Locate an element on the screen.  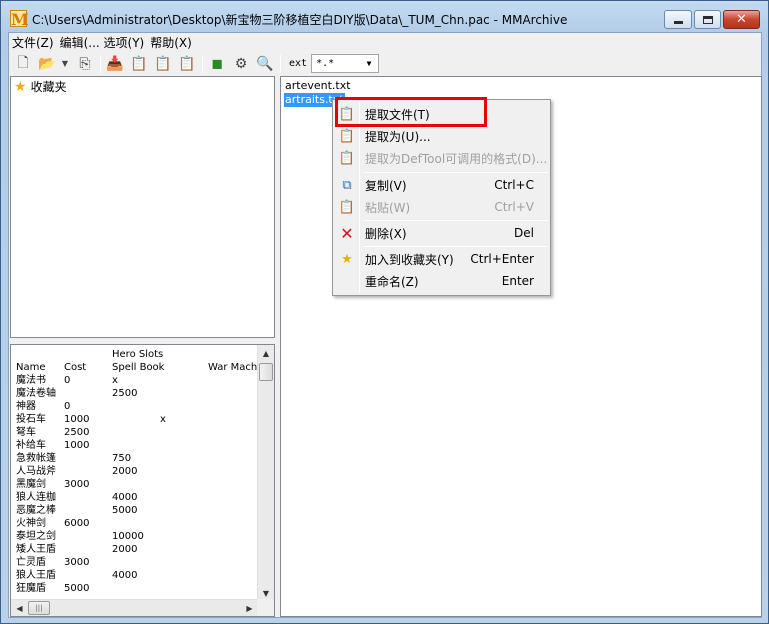
scroll-up-icon: ▲ is located at coordinates (266, 353).